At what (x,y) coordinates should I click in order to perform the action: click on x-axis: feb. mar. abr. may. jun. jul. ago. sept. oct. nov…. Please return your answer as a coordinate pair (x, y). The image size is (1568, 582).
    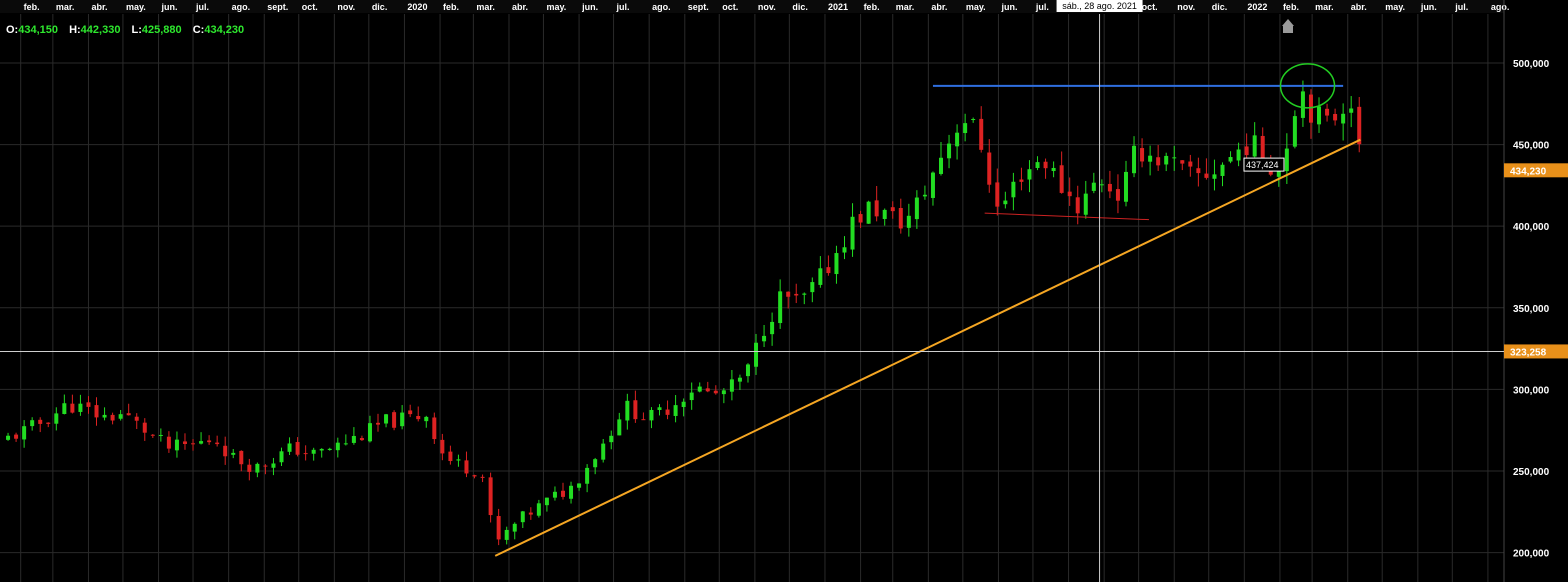
    Looking at the image, I should click on (754, 6).